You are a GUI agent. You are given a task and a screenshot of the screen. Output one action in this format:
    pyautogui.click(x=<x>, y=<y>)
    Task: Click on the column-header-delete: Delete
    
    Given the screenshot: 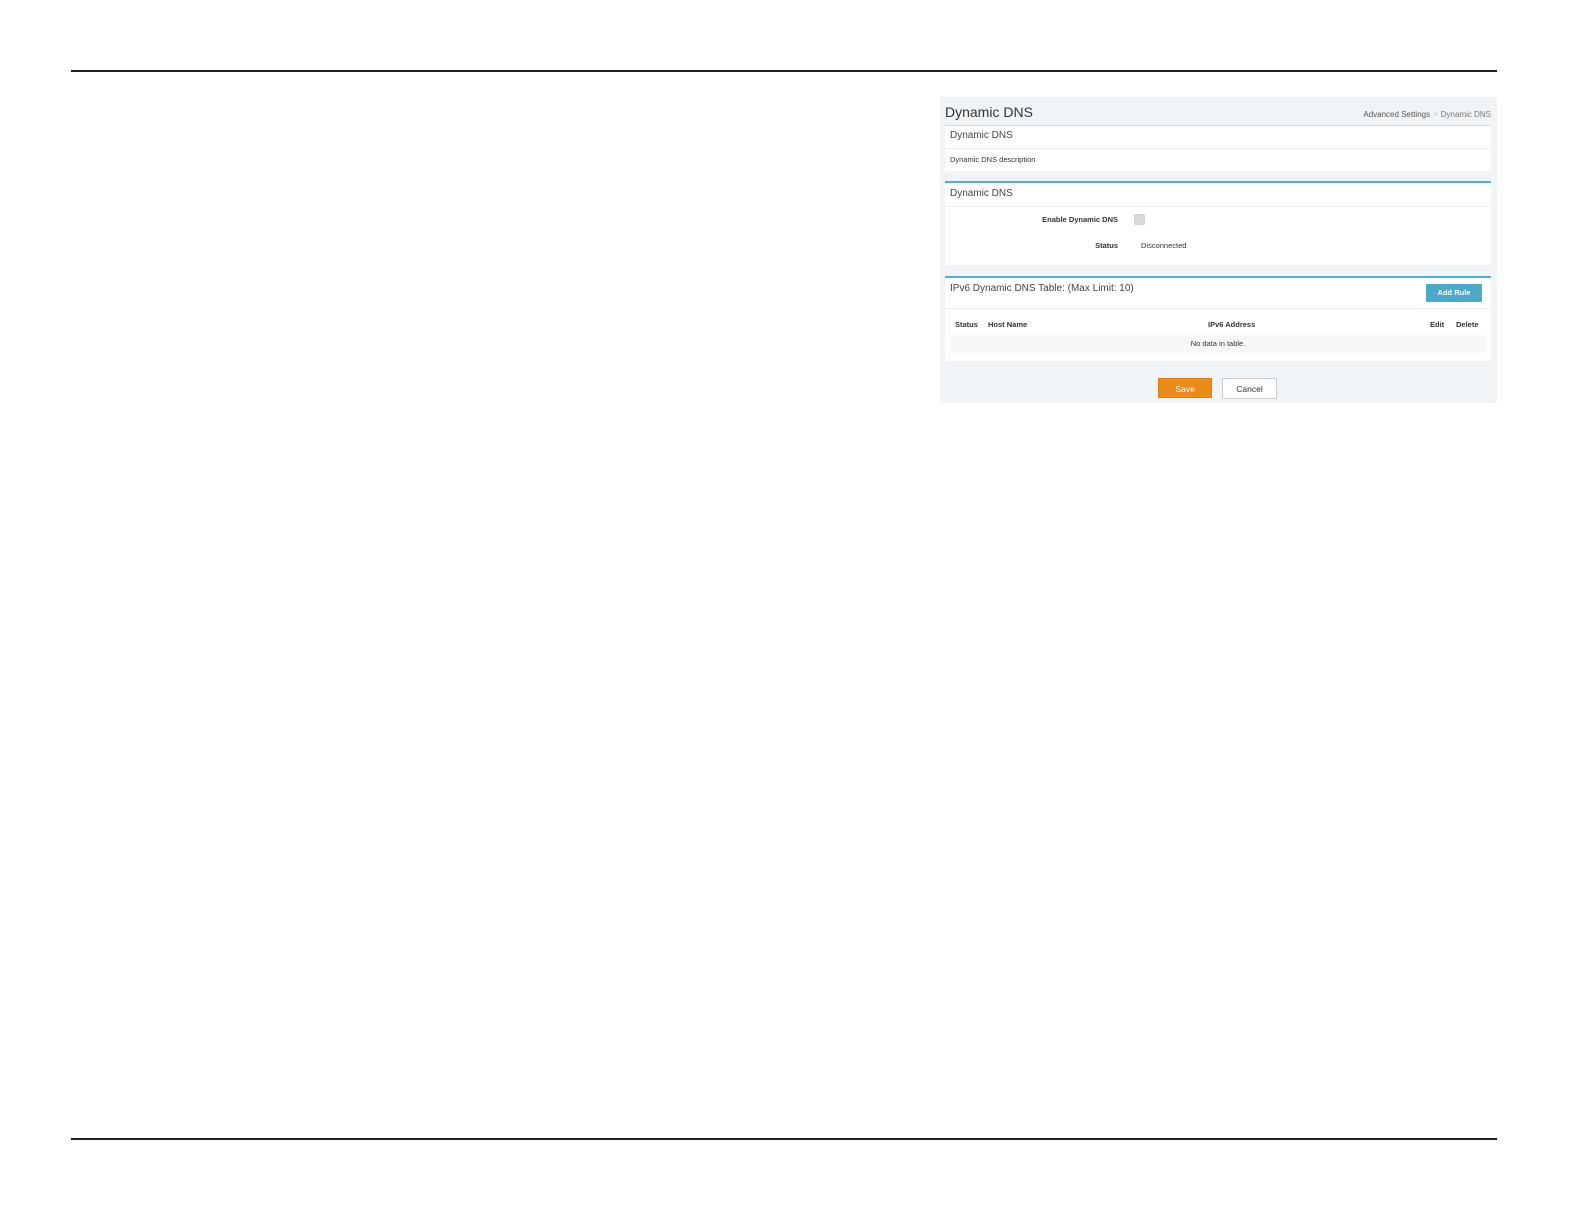 What is the action you would take?
    pyautogui.click(x=1467, y=324)
    